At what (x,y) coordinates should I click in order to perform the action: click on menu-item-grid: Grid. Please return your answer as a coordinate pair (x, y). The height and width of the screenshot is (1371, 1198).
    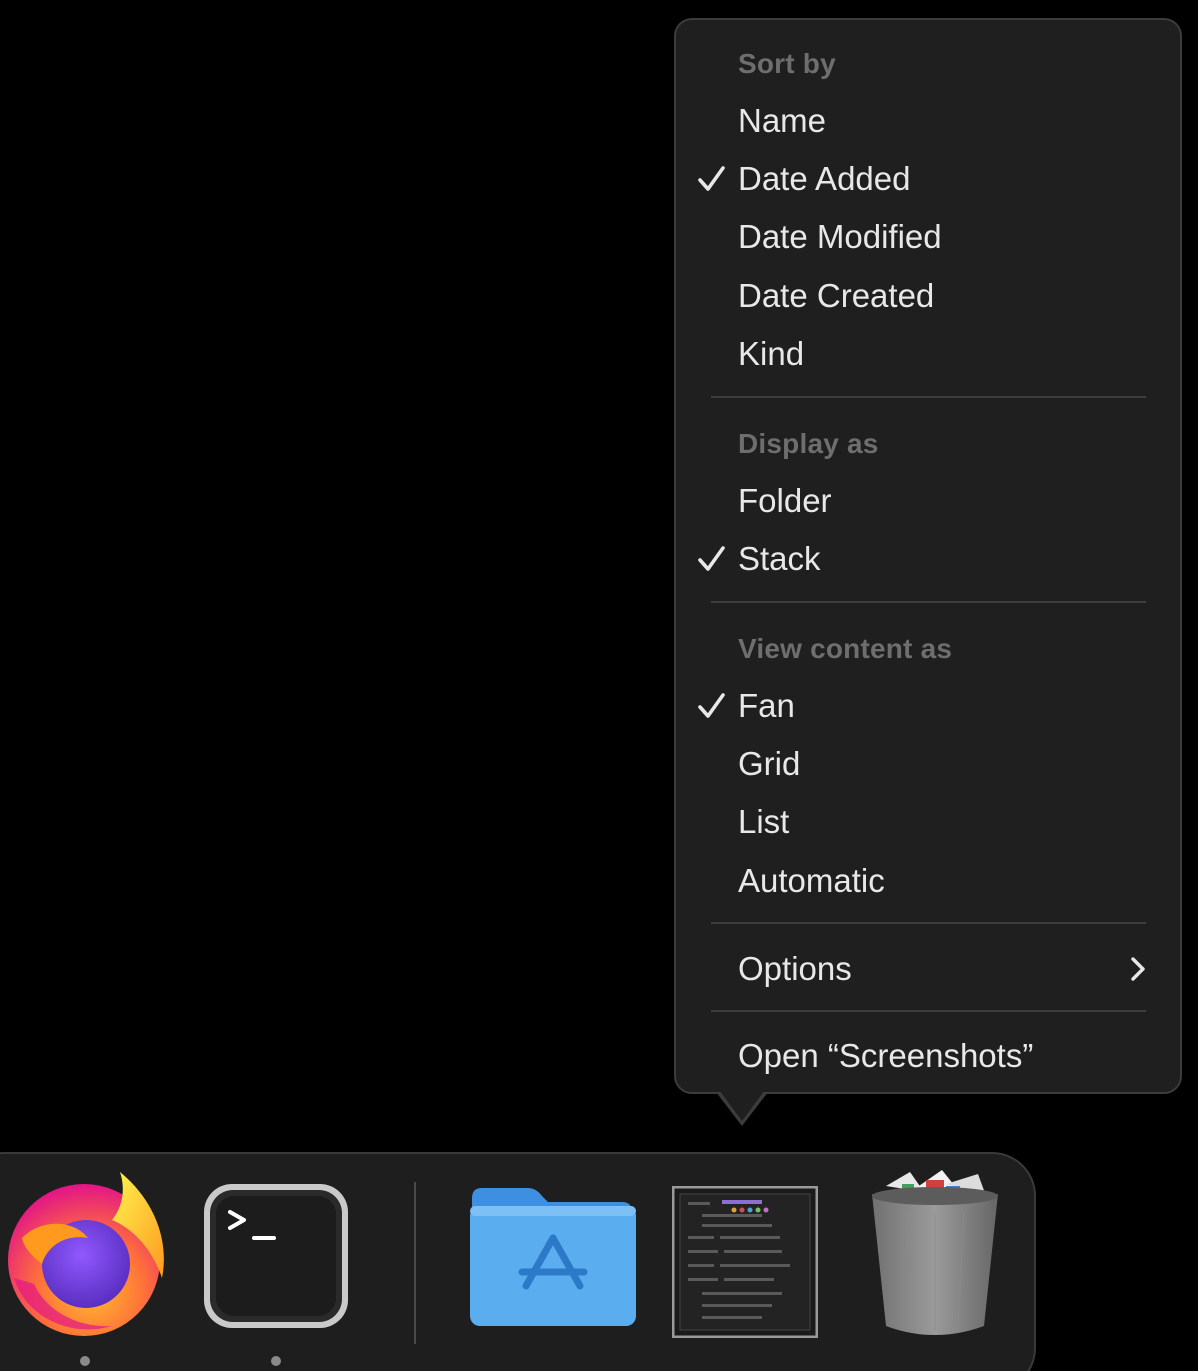
    Looking at the image, I should click on (928, 764).